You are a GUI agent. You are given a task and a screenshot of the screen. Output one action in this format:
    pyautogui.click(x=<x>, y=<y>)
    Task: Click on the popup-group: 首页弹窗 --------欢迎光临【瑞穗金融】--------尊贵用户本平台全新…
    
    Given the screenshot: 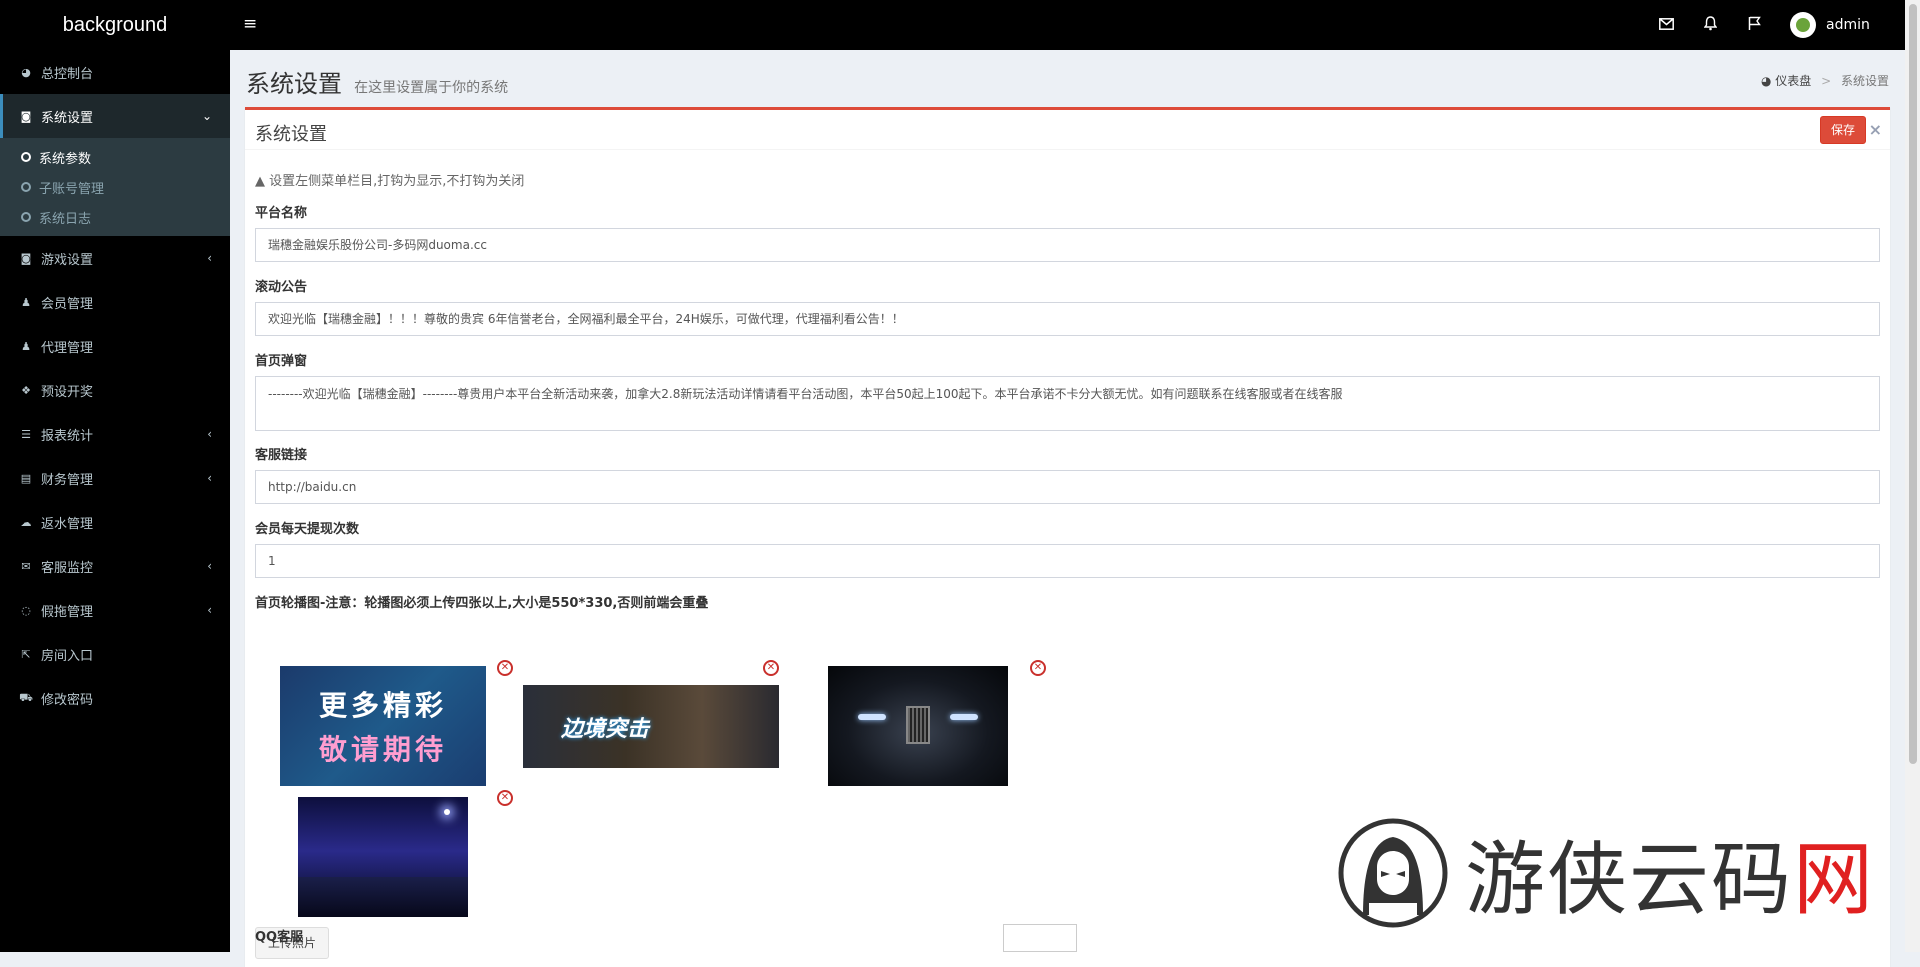 What is the action you would take?
    pyautogui.click(x=1067, y=390)
    